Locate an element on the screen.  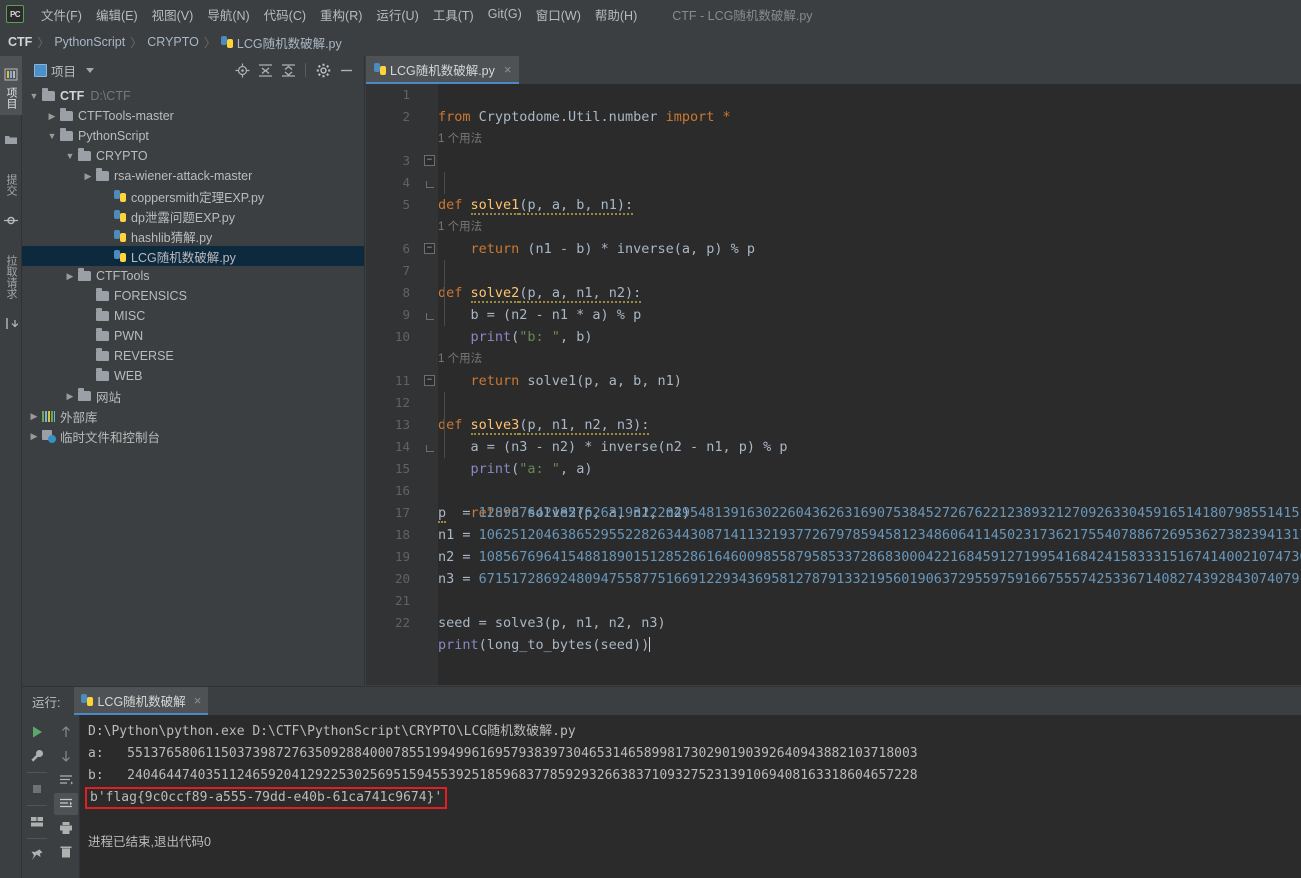
tree-item-misc: MISC is located at coordinates (193, 316).